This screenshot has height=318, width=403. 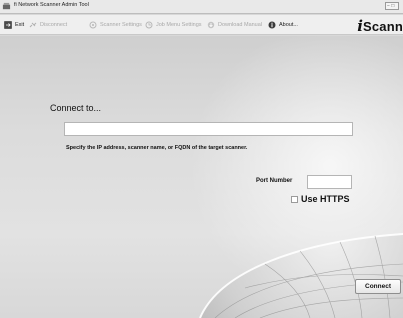 What do you see at coordinates (121, 25) in the screenshot?
I see `scanner-settings-label: Scanner Settings` at bounding box center [121, 25].